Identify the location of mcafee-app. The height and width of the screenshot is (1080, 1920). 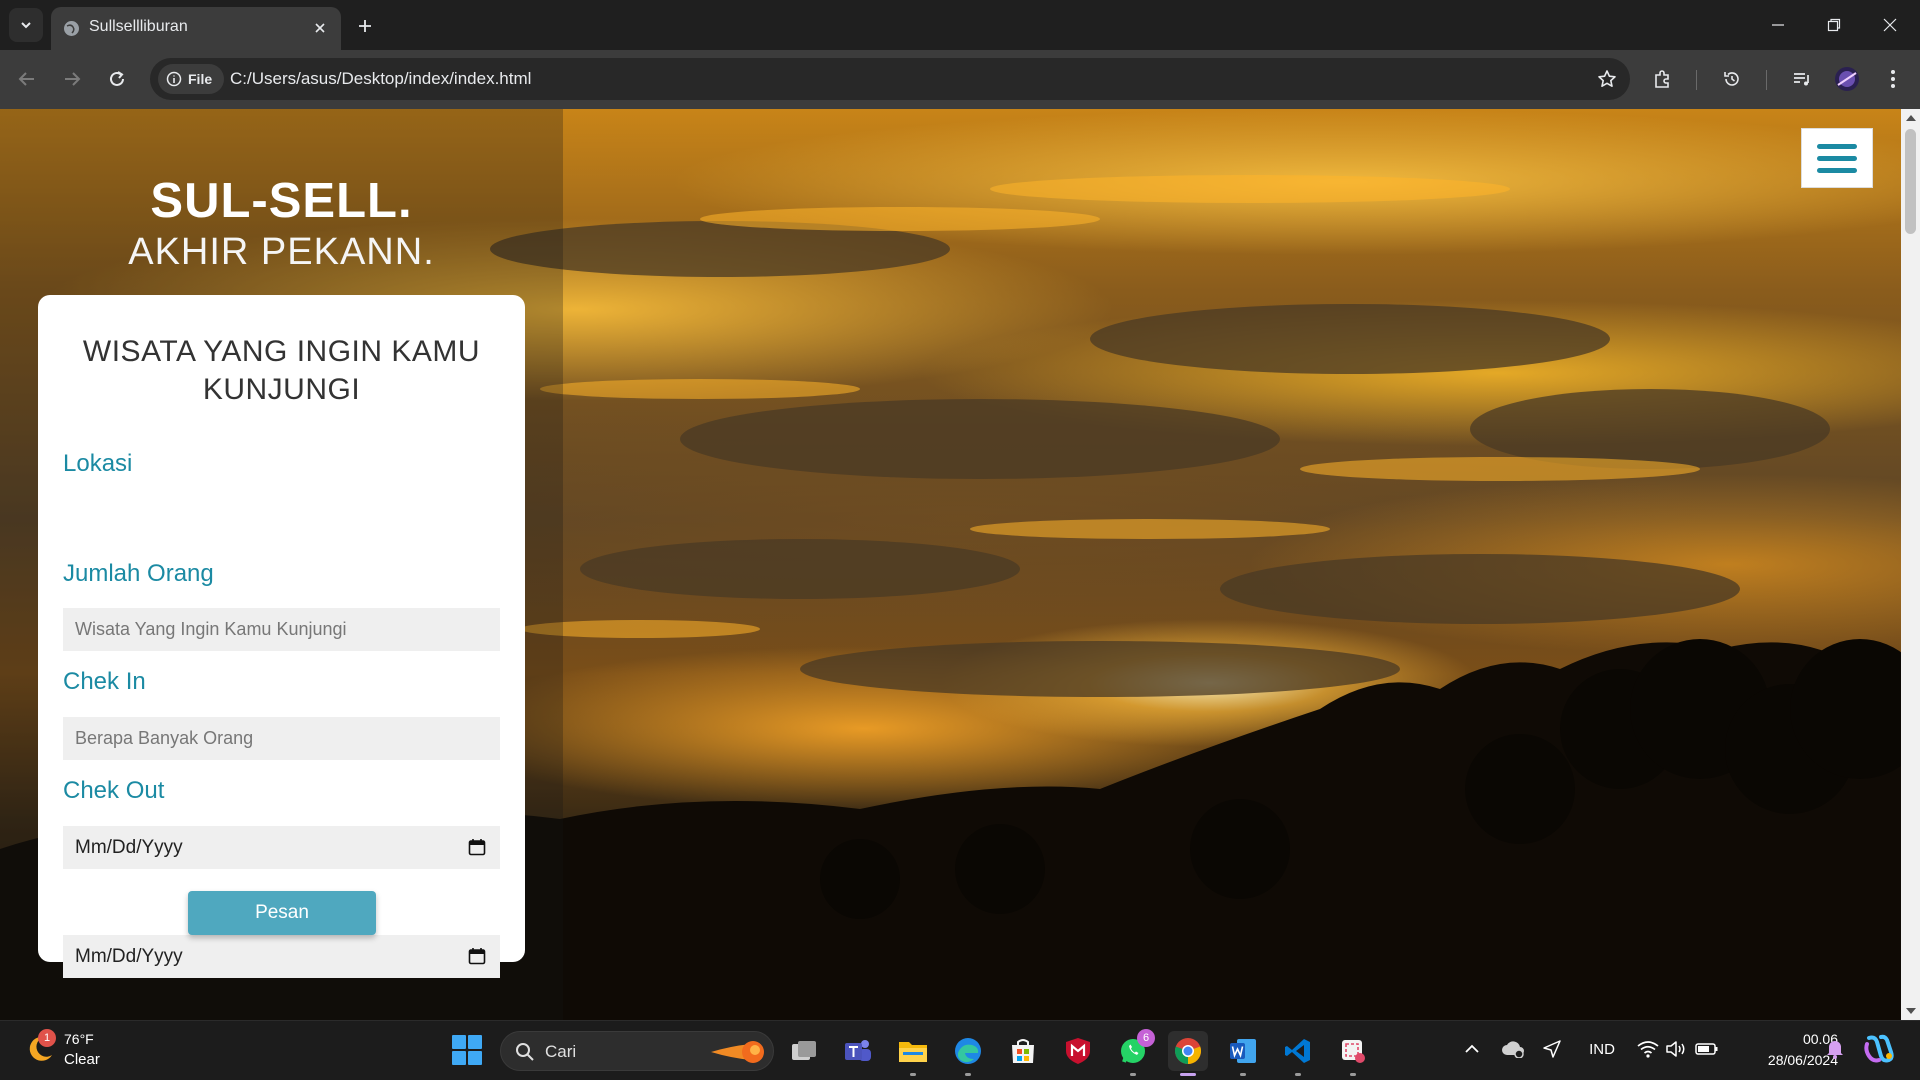
(1078, 1051).